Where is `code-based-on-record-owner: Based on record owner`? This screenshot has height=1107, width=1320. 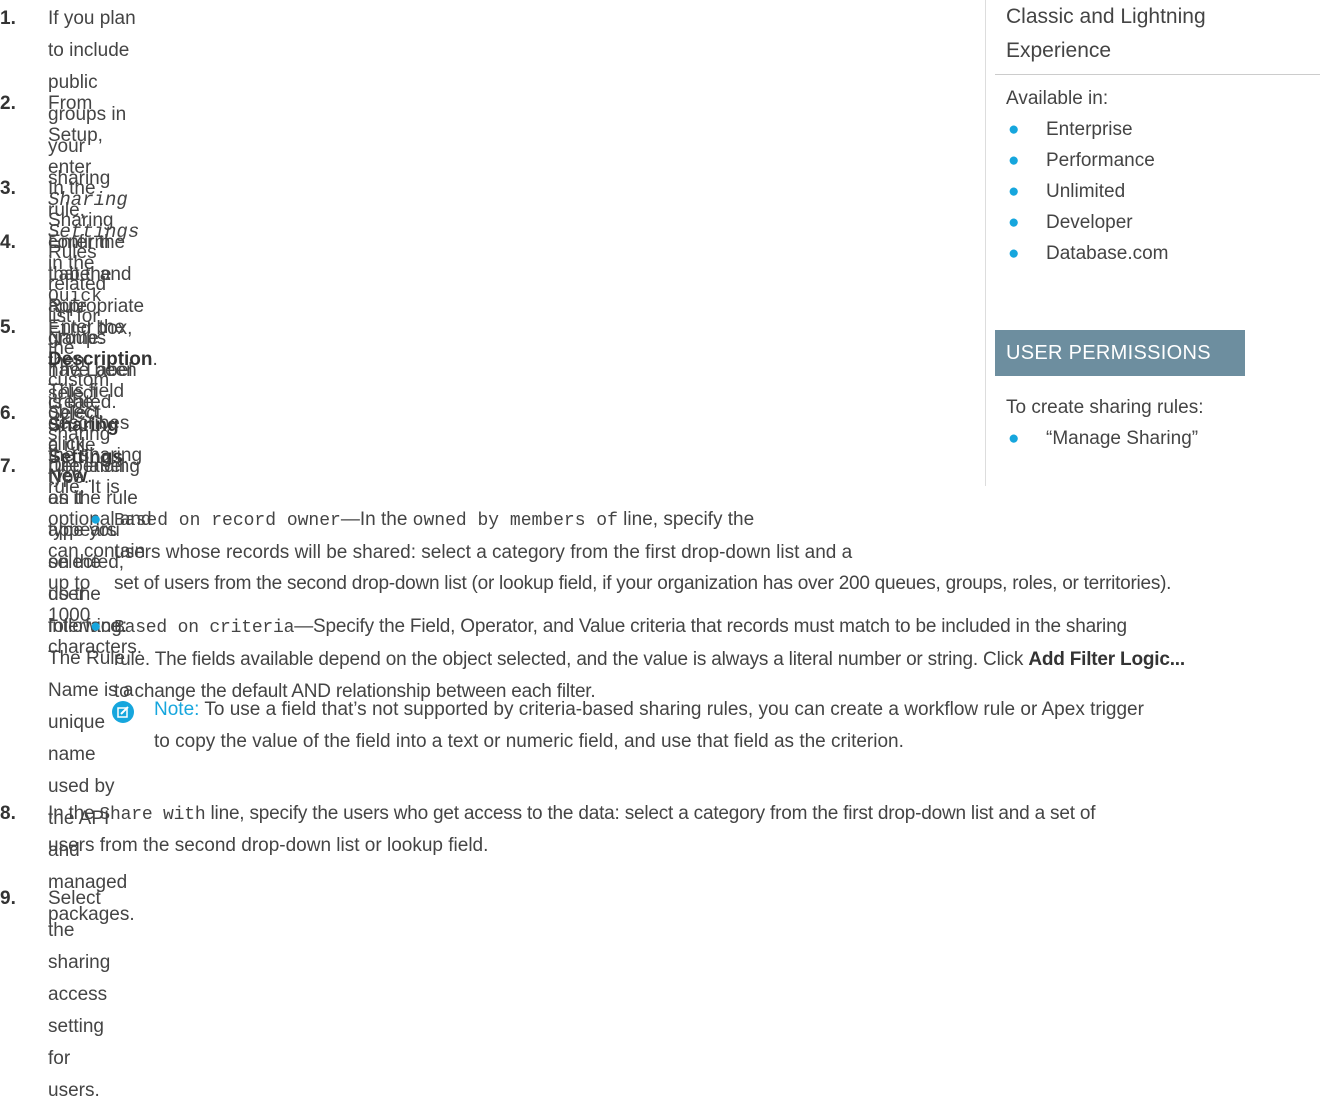
code-based-on-record-owner: Based on record owner is located at coordinates (227, 521).